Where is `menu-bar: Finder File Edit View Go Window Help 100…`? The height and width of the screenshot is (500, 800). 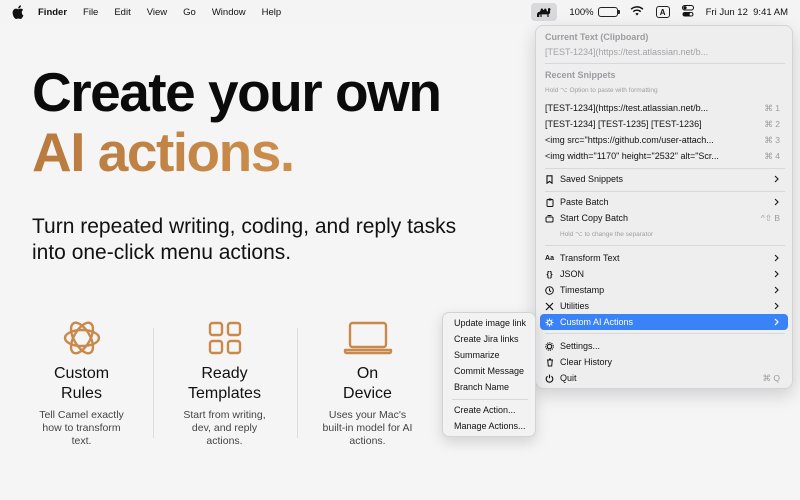
menu-bar: Finder File Edit View Go Window Help 100… is located at coordinates (400, 12).